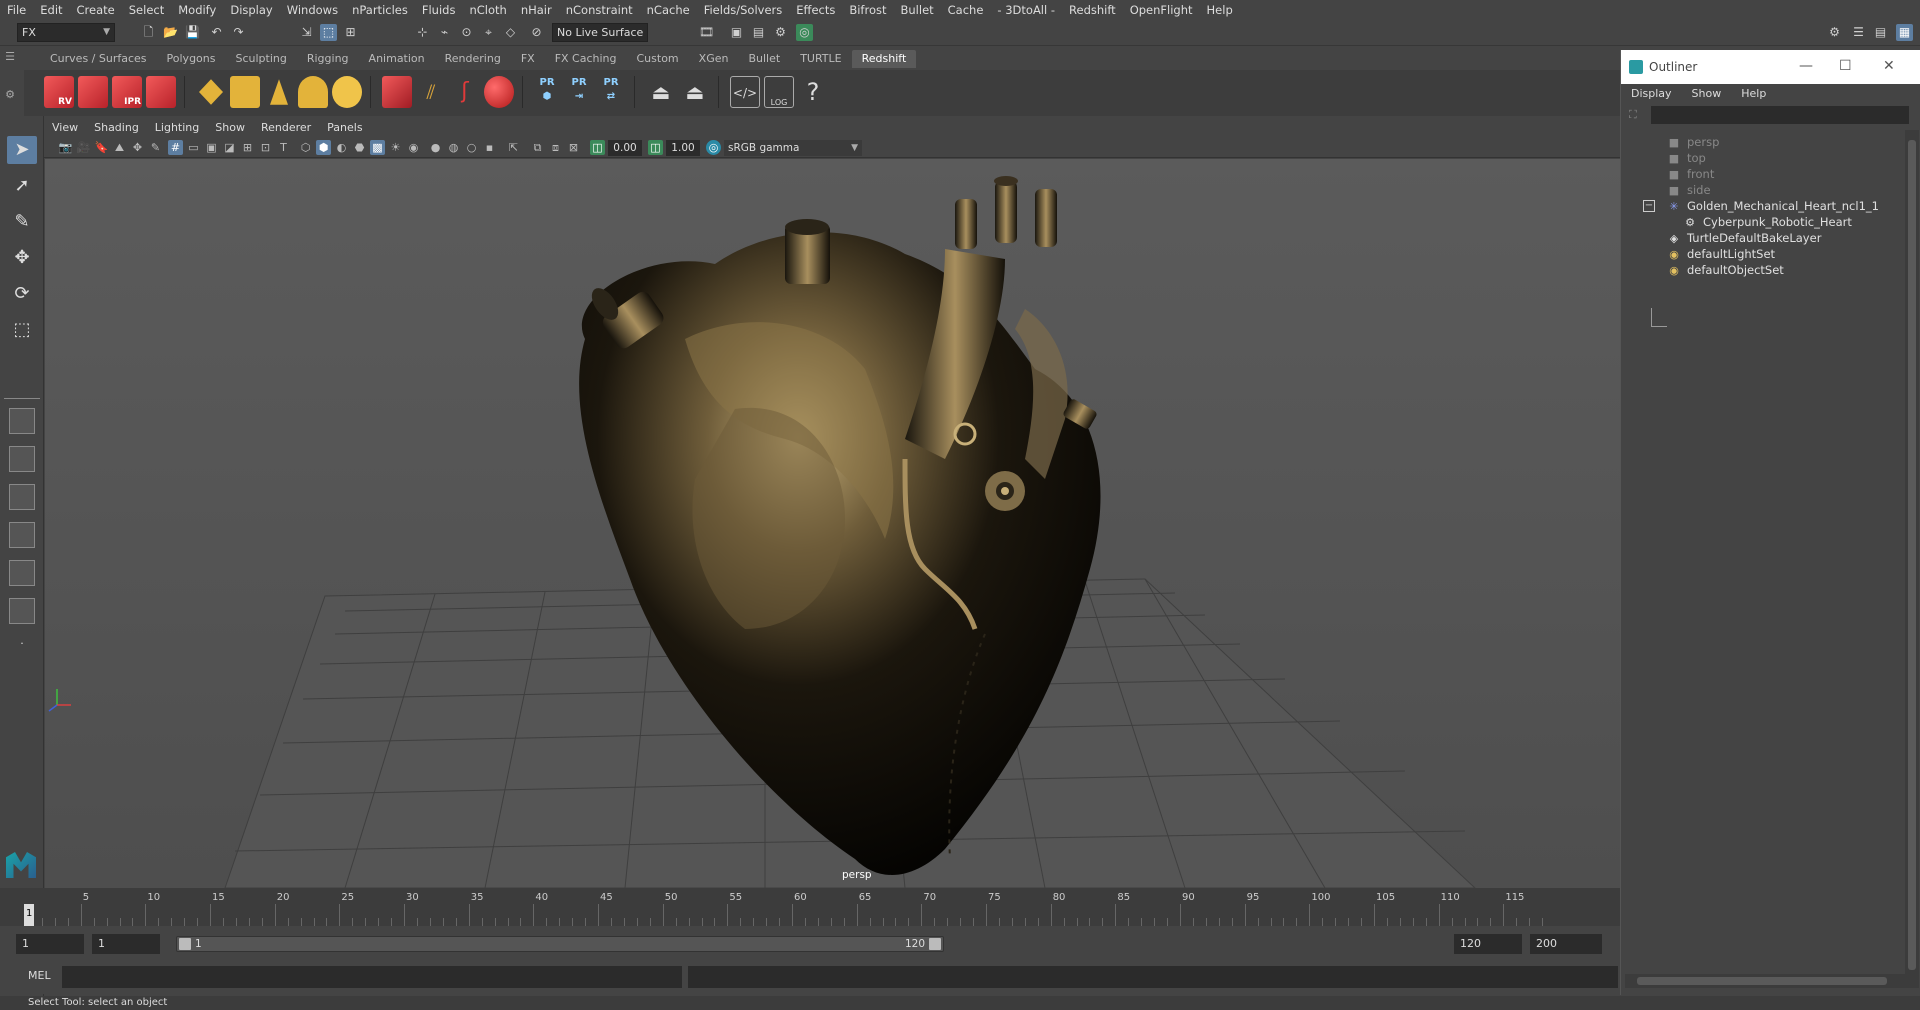 The width and height of the screenshot is (1920, 1010). Describe the element at coordinates (312, 10) in the screenshot. I see `menu-windows: Windows` at that location.